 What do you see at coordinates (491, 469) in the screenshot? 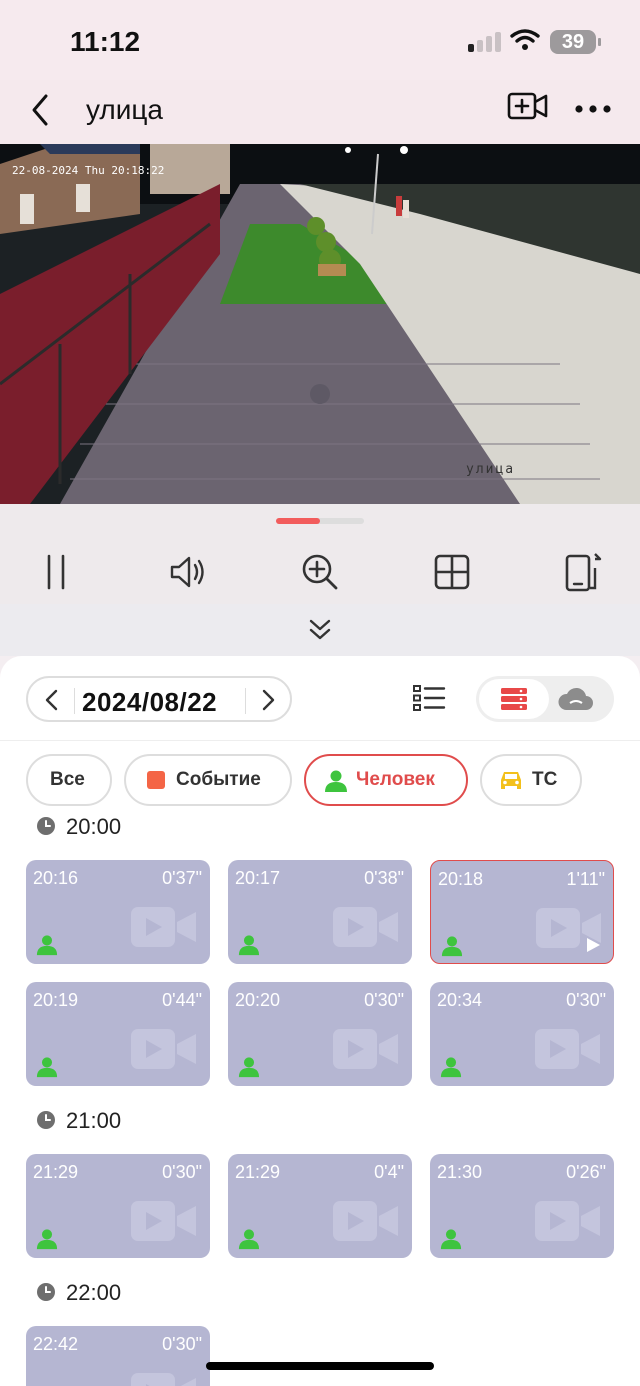
I see `video-camera-label: улица` at bounding box center [491, 469].